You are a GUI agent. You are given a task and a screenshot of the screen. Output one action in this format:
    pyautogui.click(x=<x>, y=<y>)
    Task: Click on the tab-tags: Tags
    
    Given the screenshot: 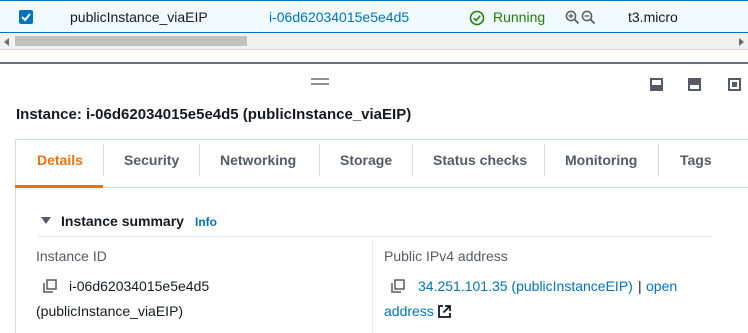 What is the action you would take?
    pyautogui.click(x=696, y=160)
    